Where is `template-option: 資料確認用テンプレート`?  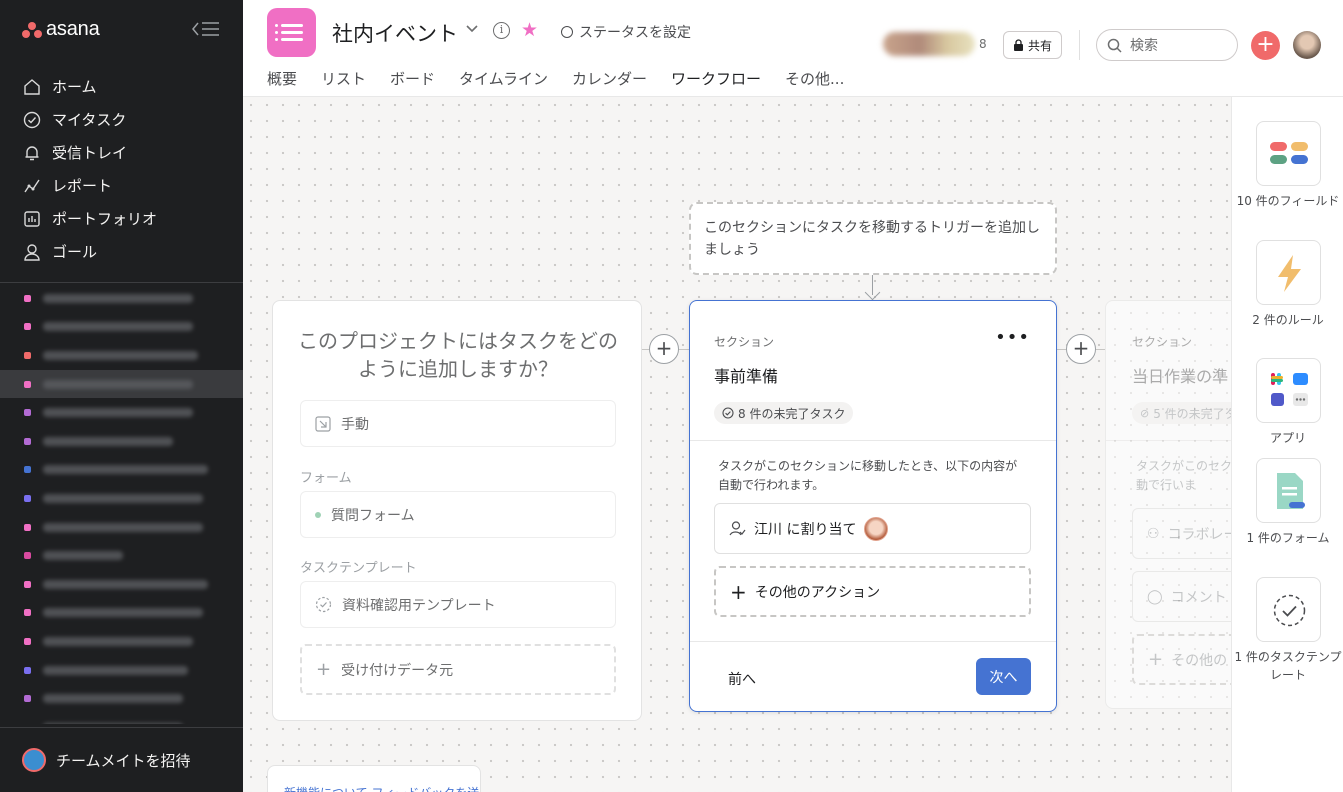
template-option: 資料確認用テンプレート is located at coordinates (458, 604).